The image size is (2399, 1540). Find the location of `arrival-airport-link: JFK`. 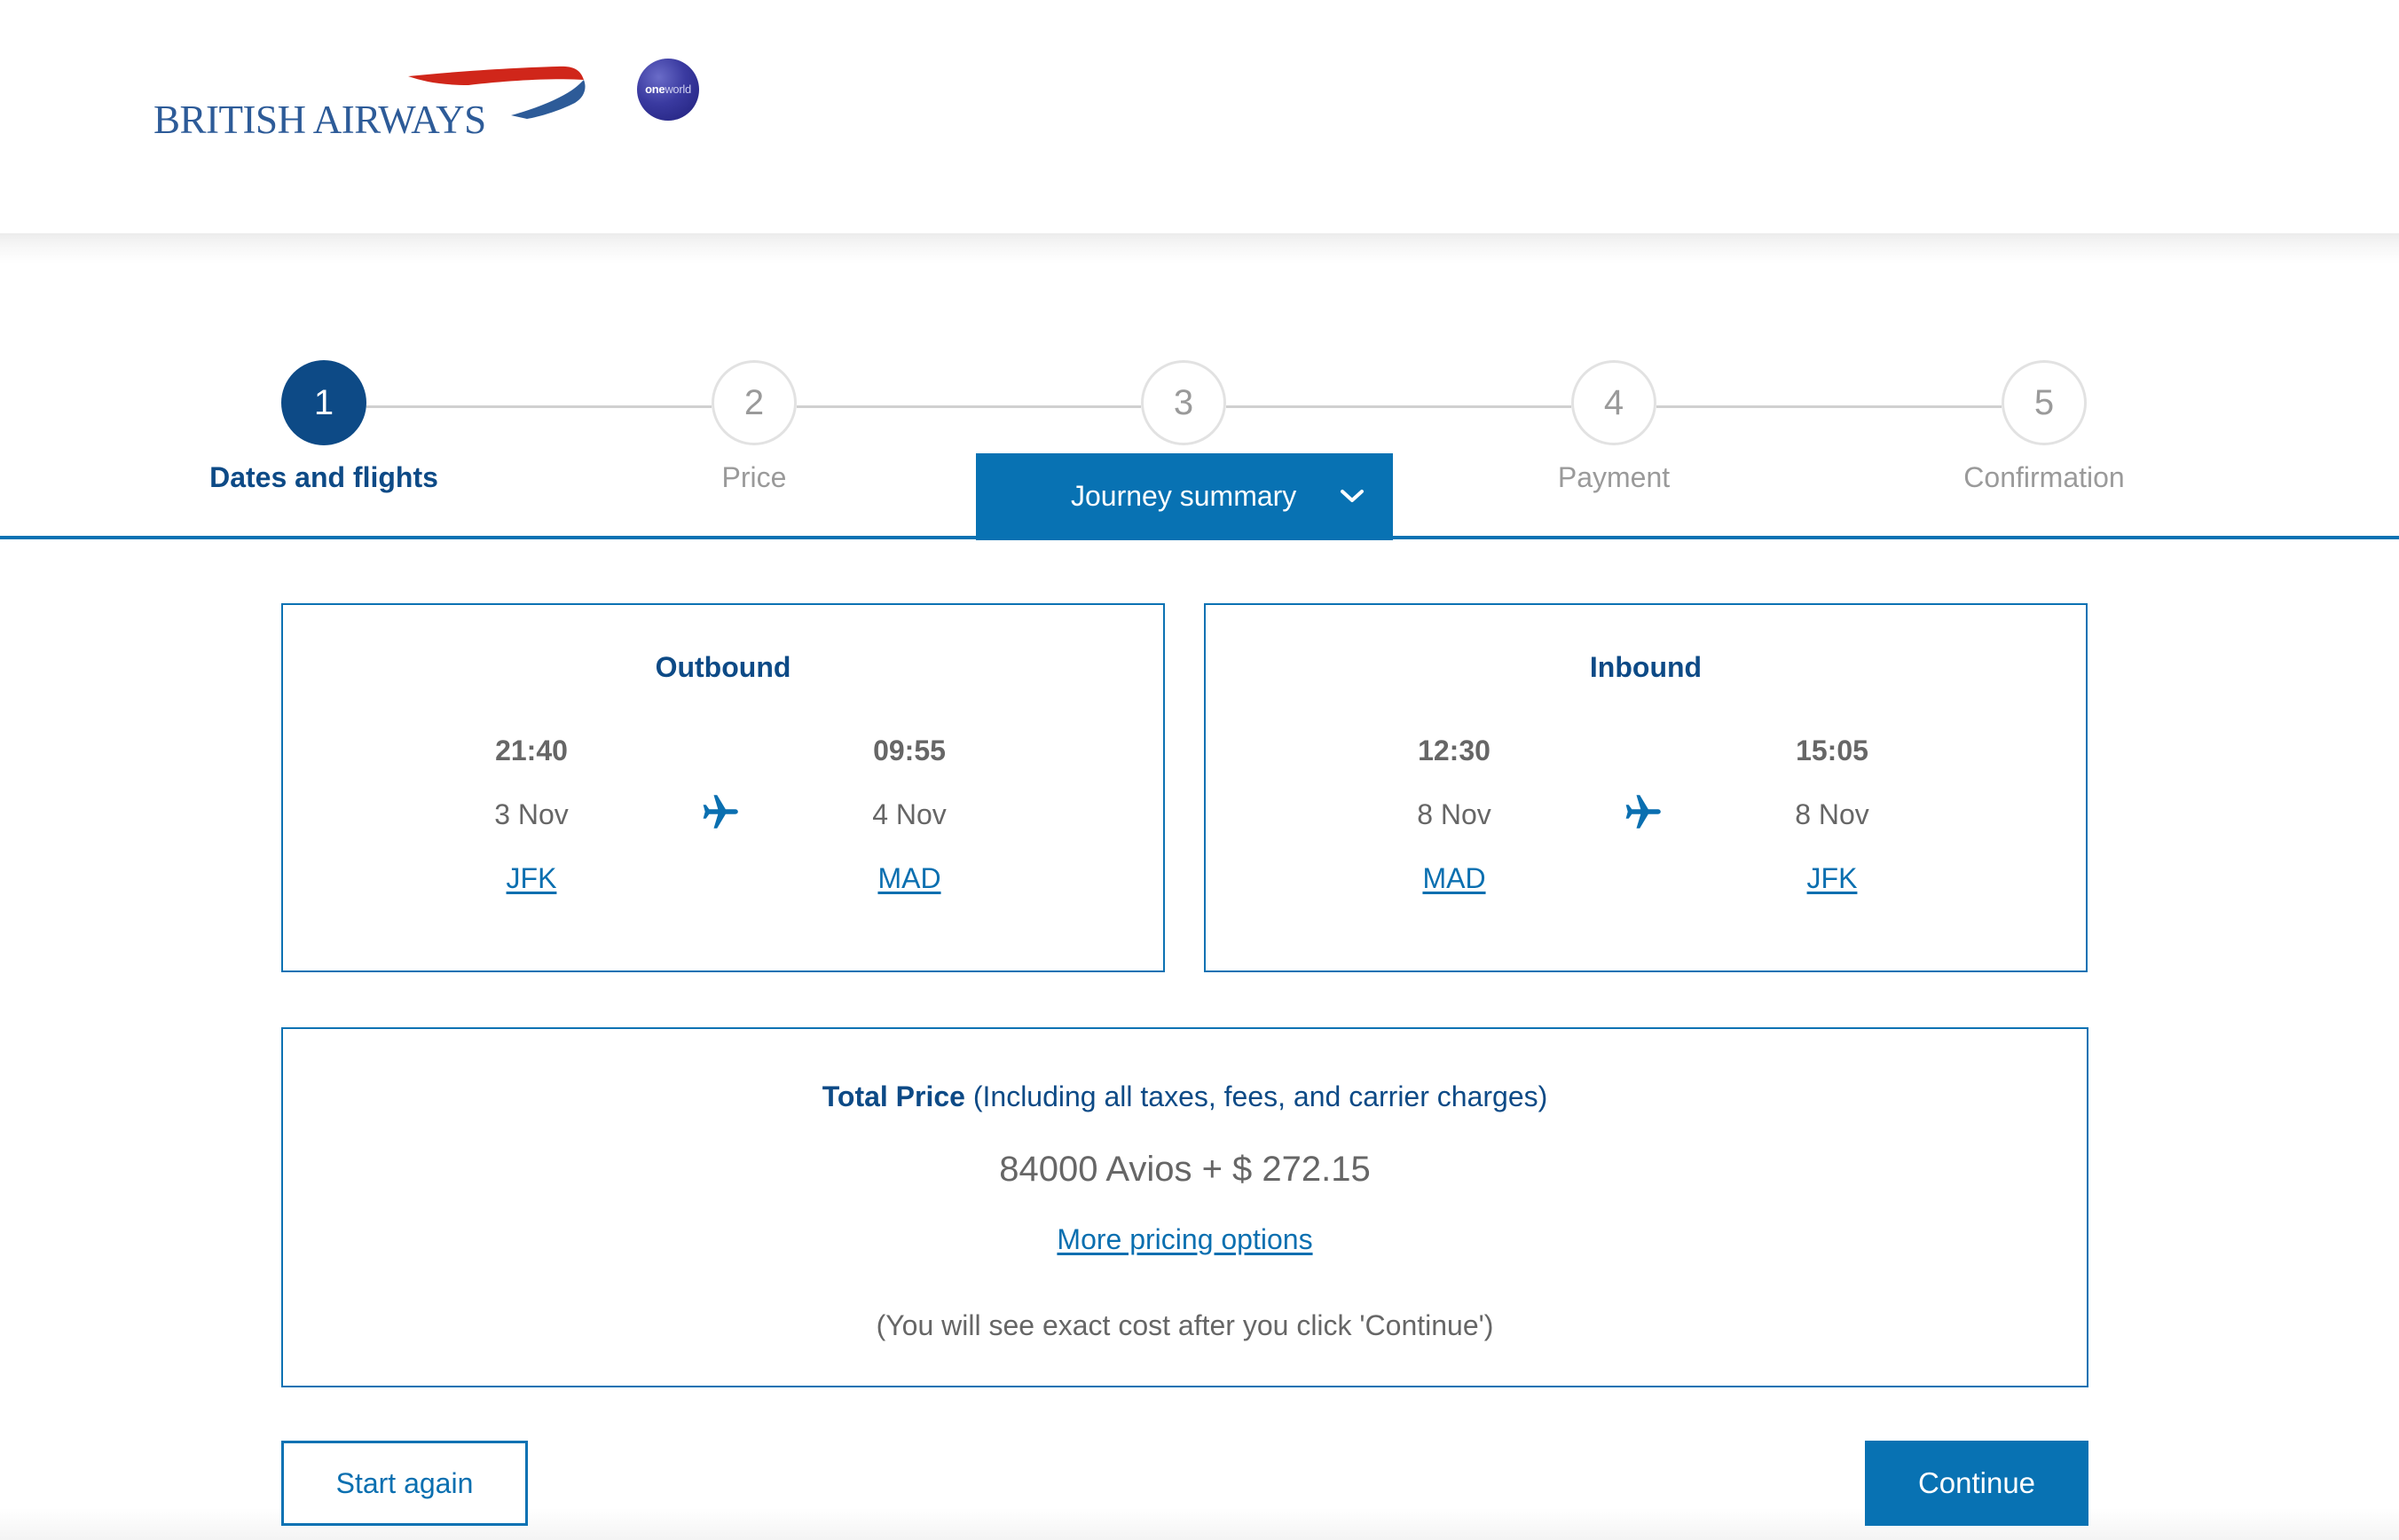

arrival-airport-link: JFK is located at coordinates (1832, 878).